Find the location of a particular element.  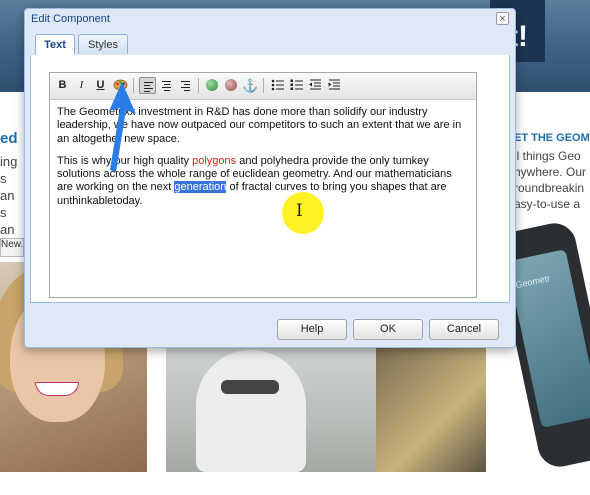

pointer-arrow-icon is located at coordinates (122, 127).